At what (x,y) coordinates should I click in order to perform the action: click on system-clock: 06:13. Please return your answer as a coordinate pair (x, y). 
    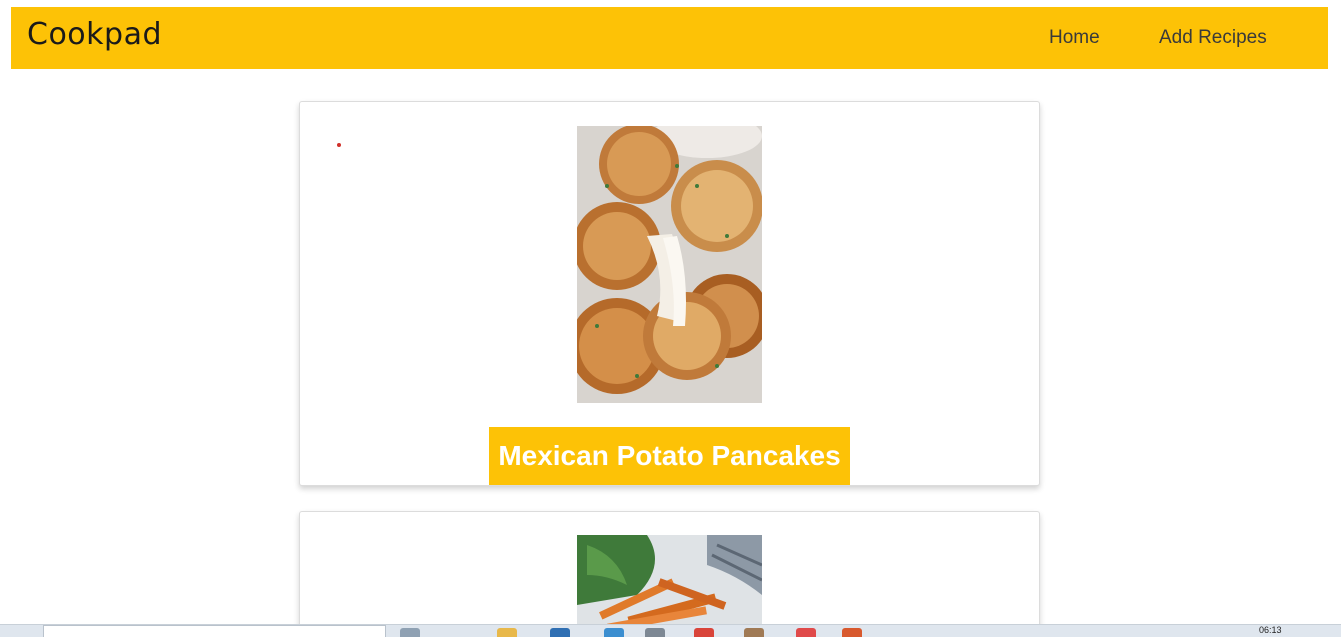
    Looking at the image, I should click on (1270, 630).